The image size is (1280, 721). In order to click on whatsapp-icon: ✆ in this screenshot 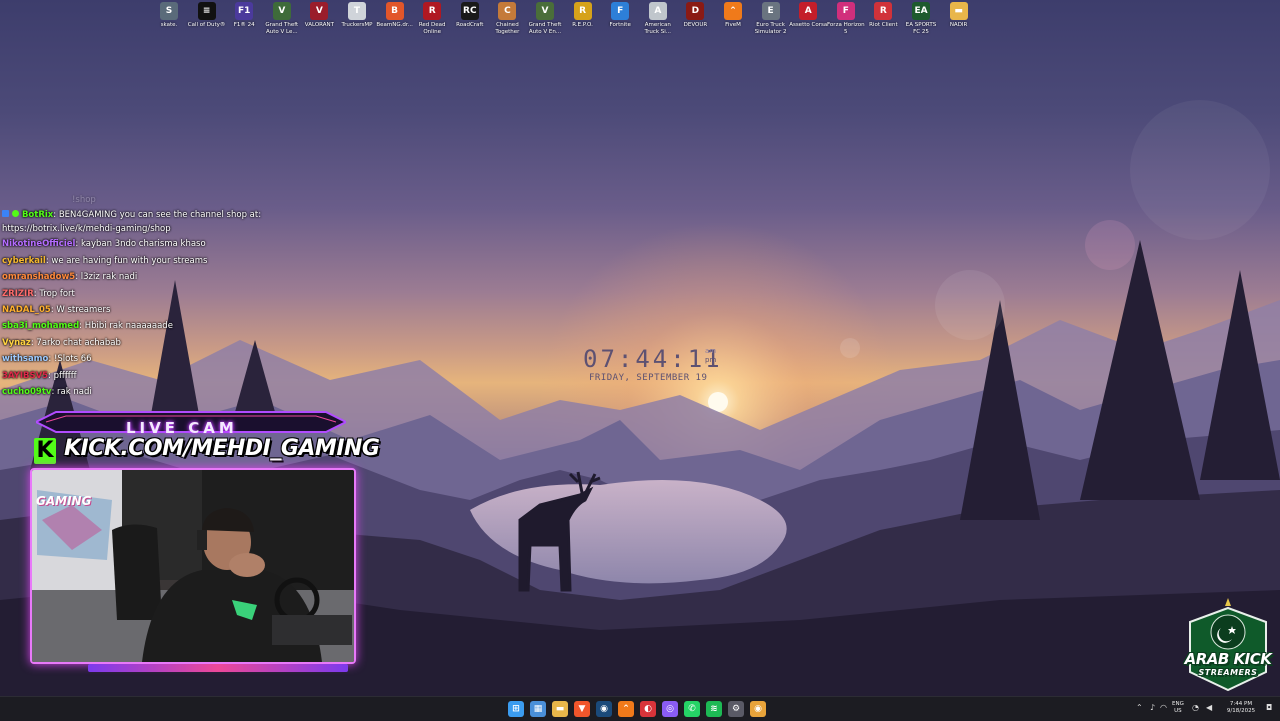, I will do `click(692, 709)`.